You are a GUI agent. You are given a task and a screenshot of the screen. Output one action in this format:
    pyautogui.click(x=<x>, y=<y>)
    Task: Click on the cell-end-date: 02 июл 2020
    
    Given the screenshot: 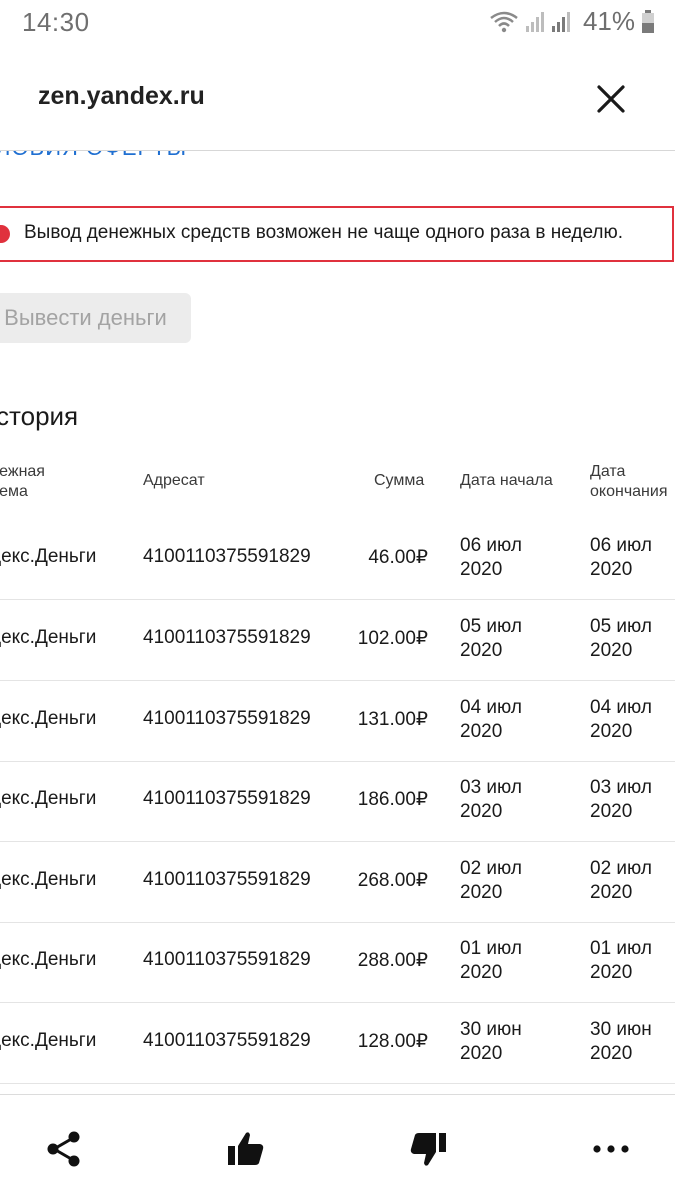 What is the action you would take?
    pyautogui.click(x=621, y=880)
    